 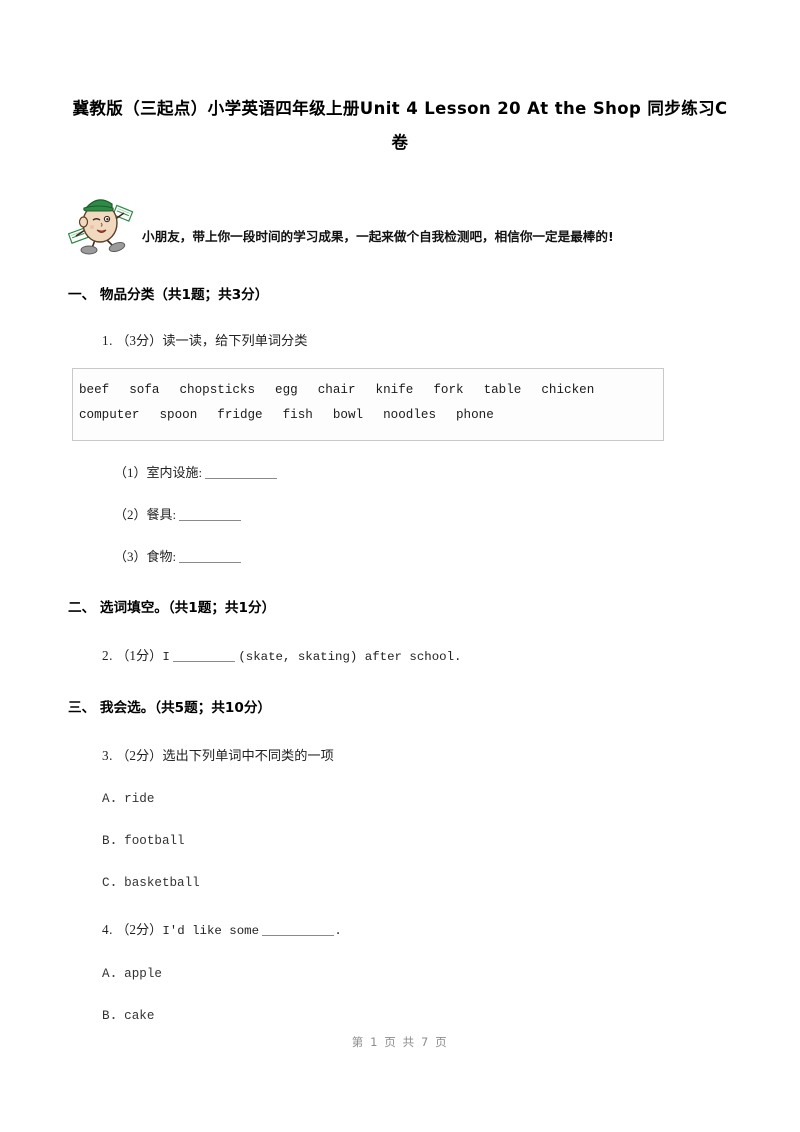 I want to click on word-bank-item: beef, so click(x=94, y=390).